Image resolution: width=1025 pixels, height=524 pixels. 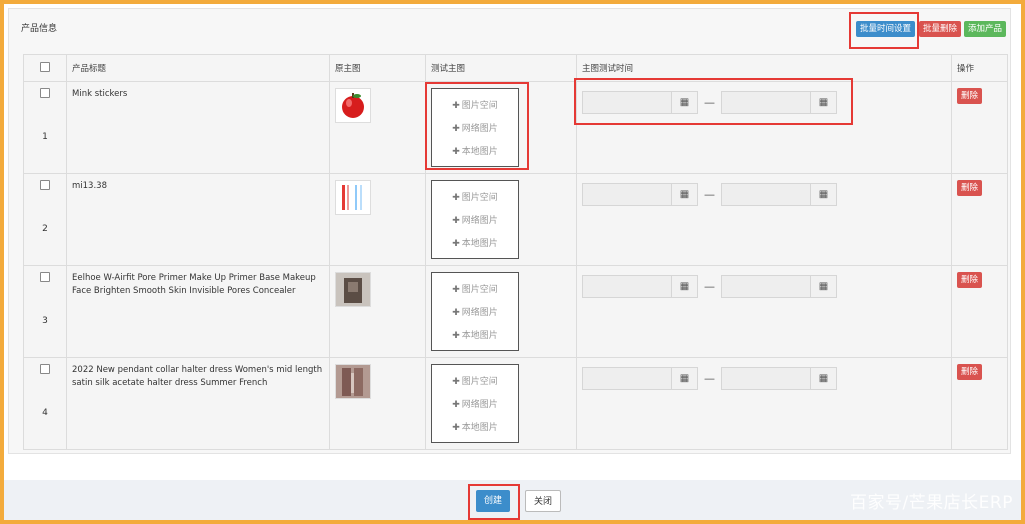 What do you see at coordinates (198, 219) in the screenshot?
I see `product-title-cell: mi13.38` at bounding box center [198, 219].